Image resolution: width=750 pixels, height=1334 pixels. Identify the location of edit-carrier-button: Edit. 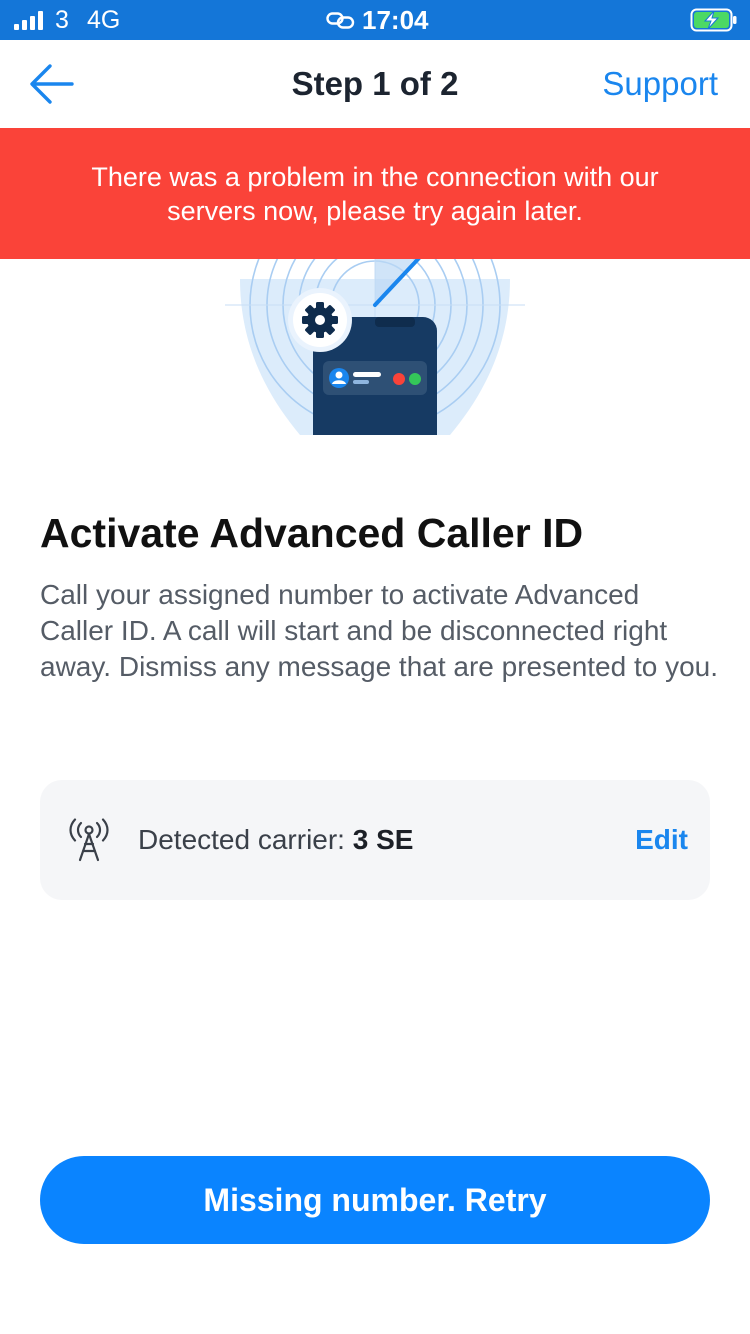
(661, 840).